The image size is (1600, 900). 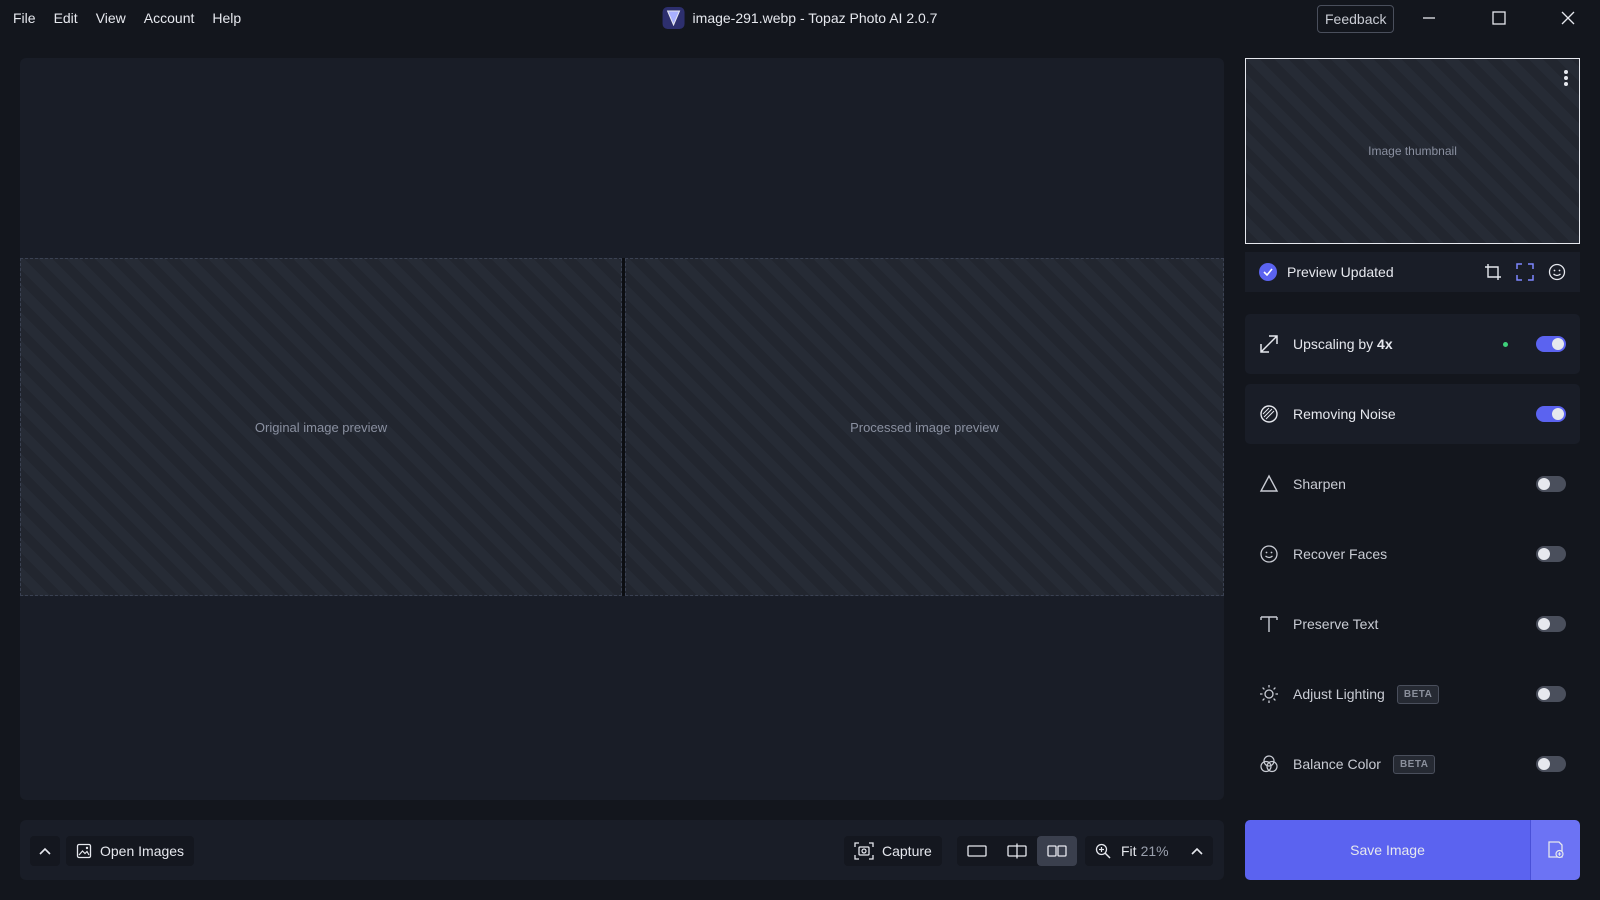 I want to click on sun-icon, so click(x=1269, y=694).